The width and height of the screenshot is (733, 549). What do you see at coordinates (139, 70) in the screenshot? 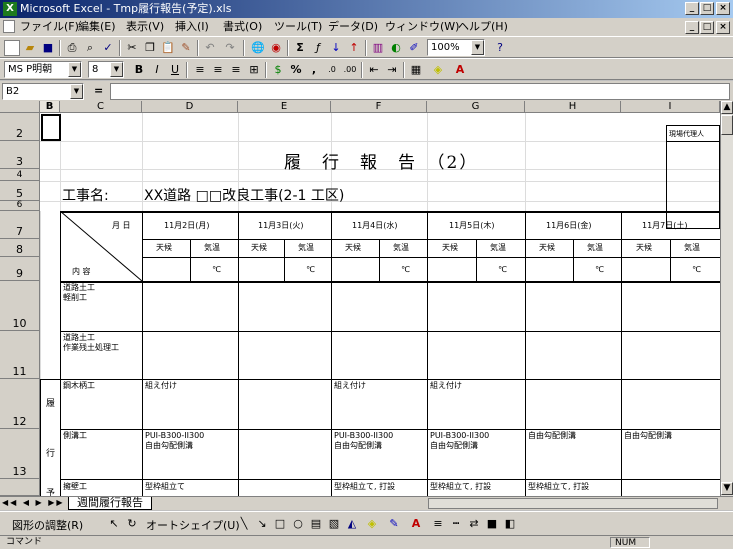
I see `bold-icon: B` at bounding box center [139, 70].